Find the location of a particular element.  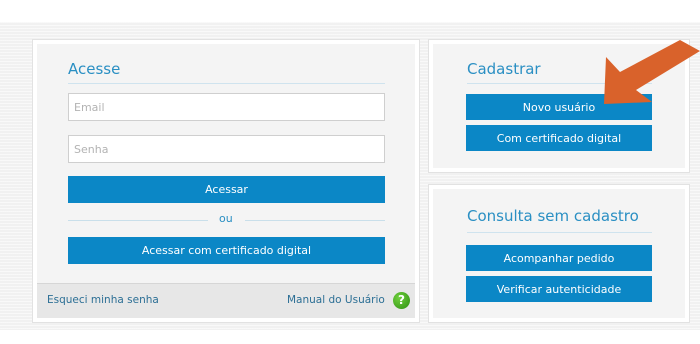

lookup-title: Consulta sem cadastro is located at coordinates (553, 216).